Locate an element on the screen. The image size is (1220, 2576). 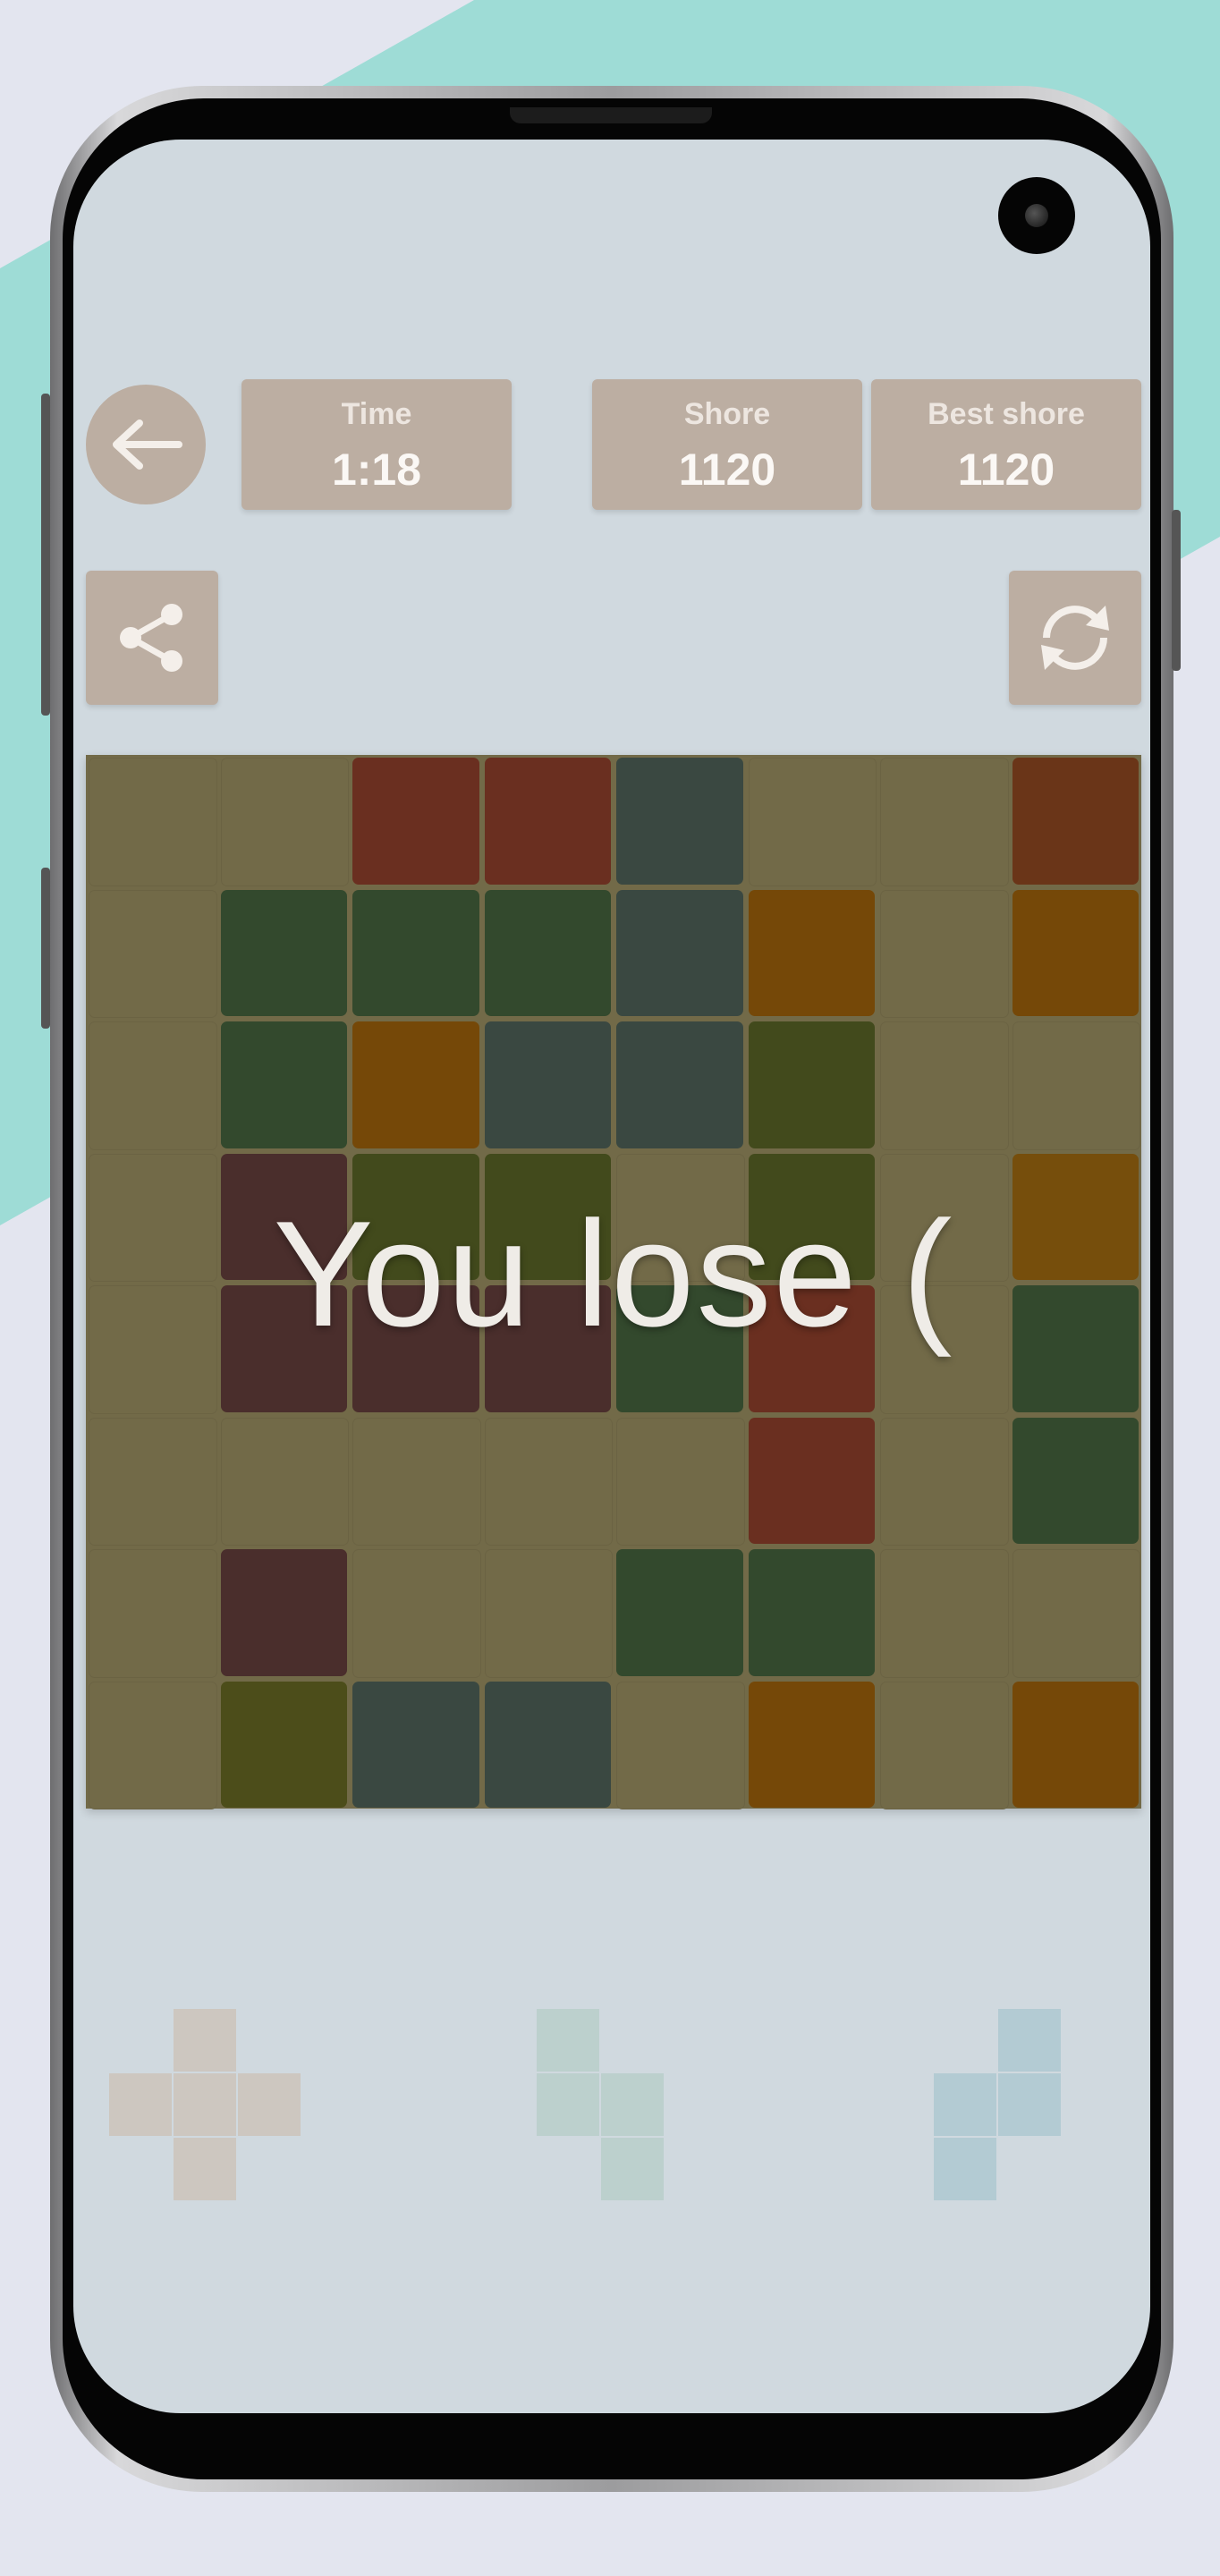
bixby-button is located at coordinates (45, 948).